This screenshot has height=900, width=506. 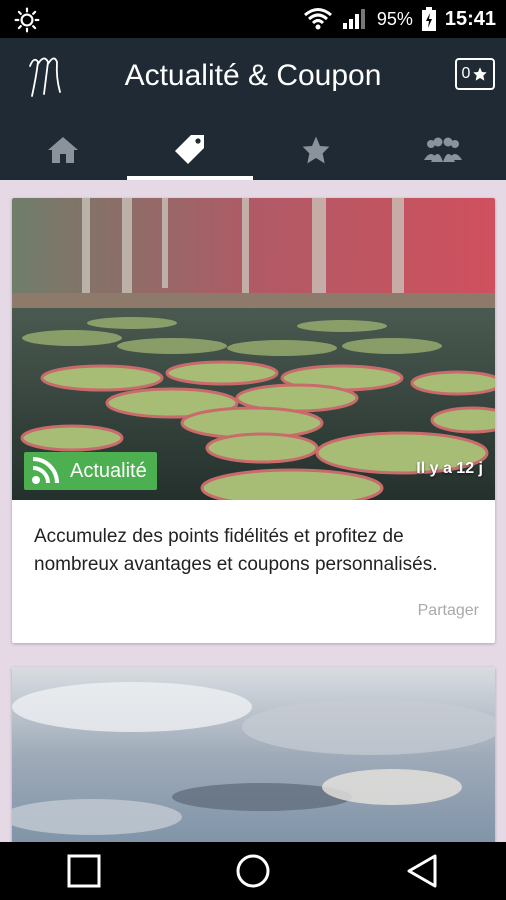 I want to click on tab-tags, so click(x=190, y=150).